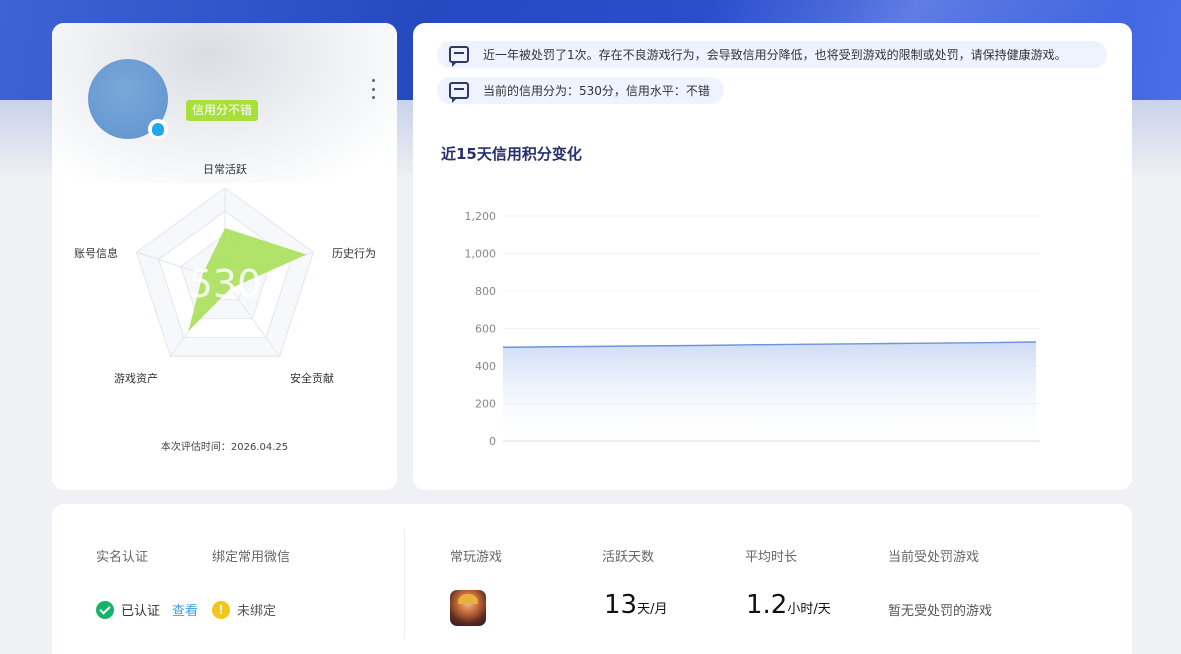  Describe the element at coordinates (995, 447) in the screenshot. I see `x-tick-label: 25日` at that location.